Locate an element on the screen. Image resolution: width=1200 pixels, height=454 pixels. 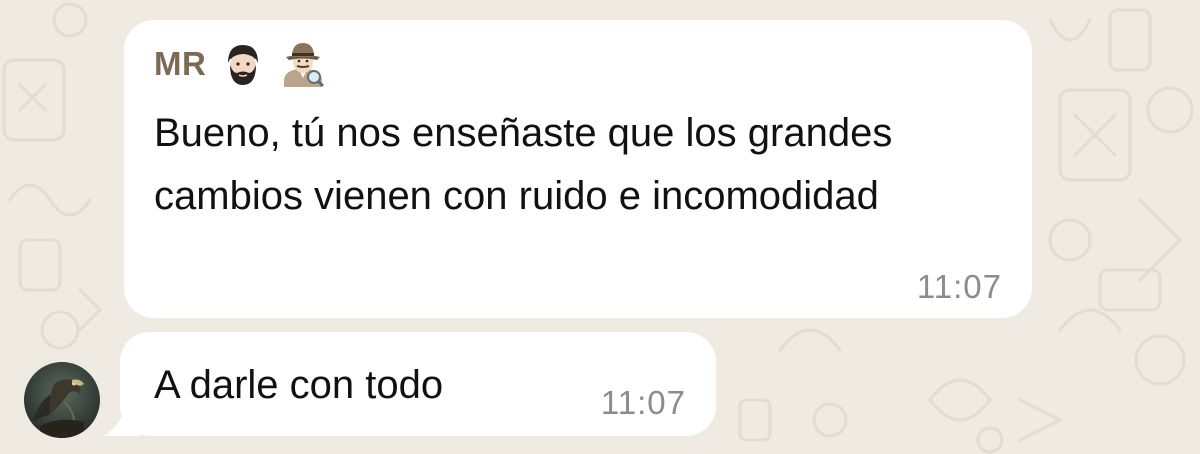
man-beard-icon is located at coordinates (243, 64).